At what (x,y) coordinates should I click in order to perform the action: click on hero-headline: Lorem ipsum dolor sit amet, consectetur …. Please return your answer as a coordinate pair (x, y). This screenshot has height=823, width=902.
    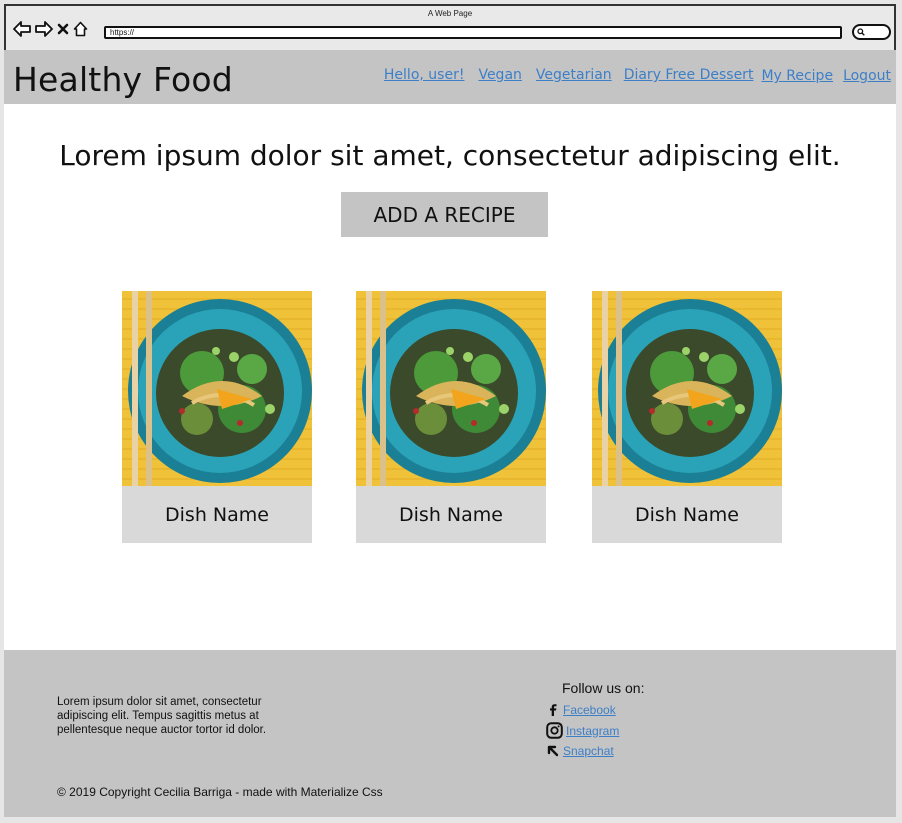
    Looking at the image, I should click on (450, 155).